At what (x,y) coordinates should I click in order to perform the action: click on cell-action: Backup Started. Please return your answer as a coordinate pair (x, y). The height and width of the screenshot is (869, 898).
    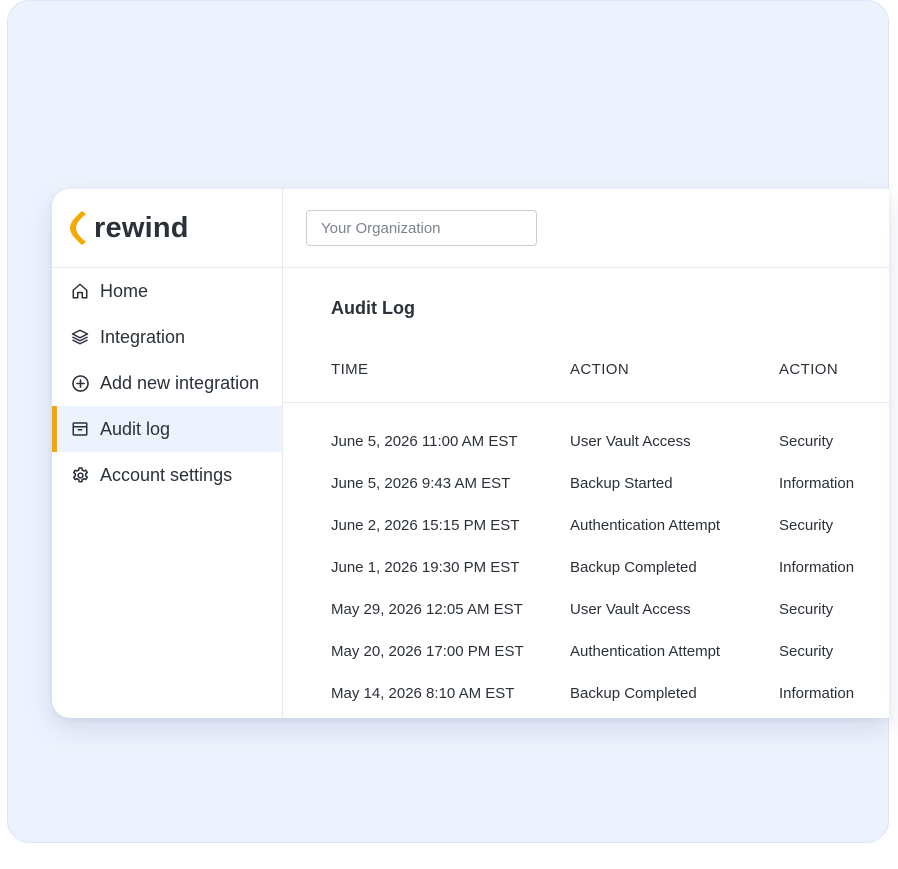
    Looking at the image, I should click on (621, 483).